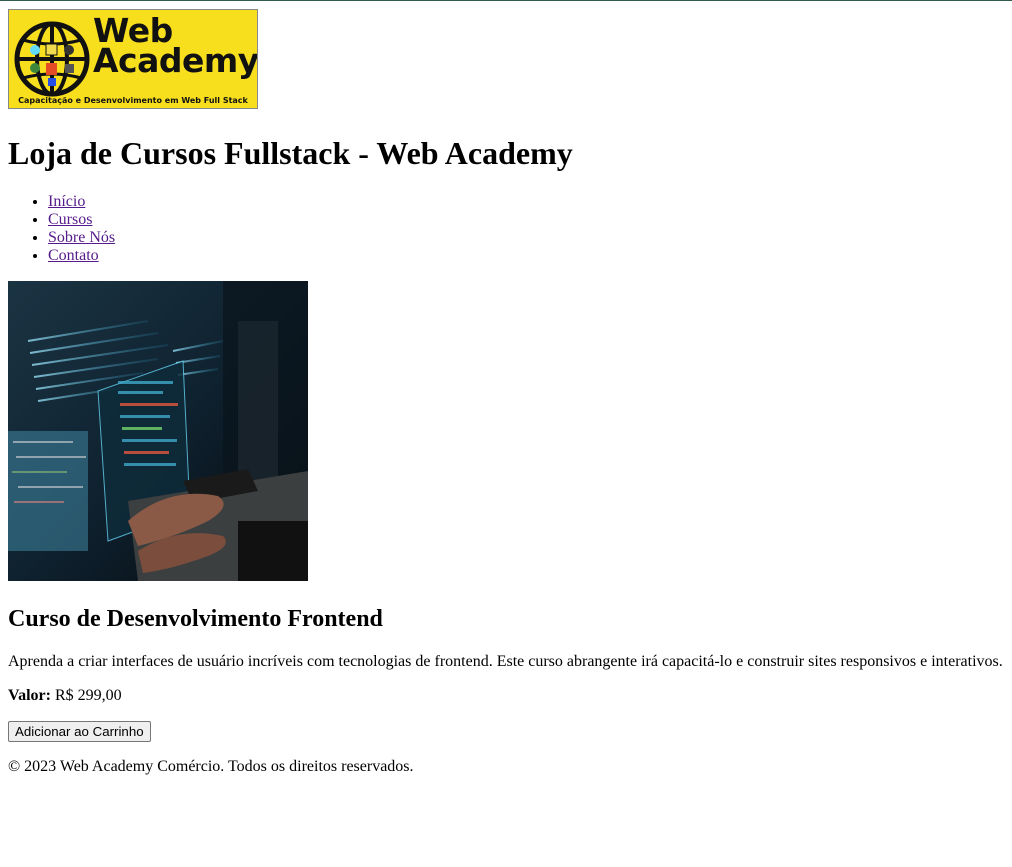 This screenshot has height=867, width=1012. Describe the element at coordinates (290, 153) in the screenshot. I see `page-title: Loja de Cursos Fullstack - Web Academy` at that location.